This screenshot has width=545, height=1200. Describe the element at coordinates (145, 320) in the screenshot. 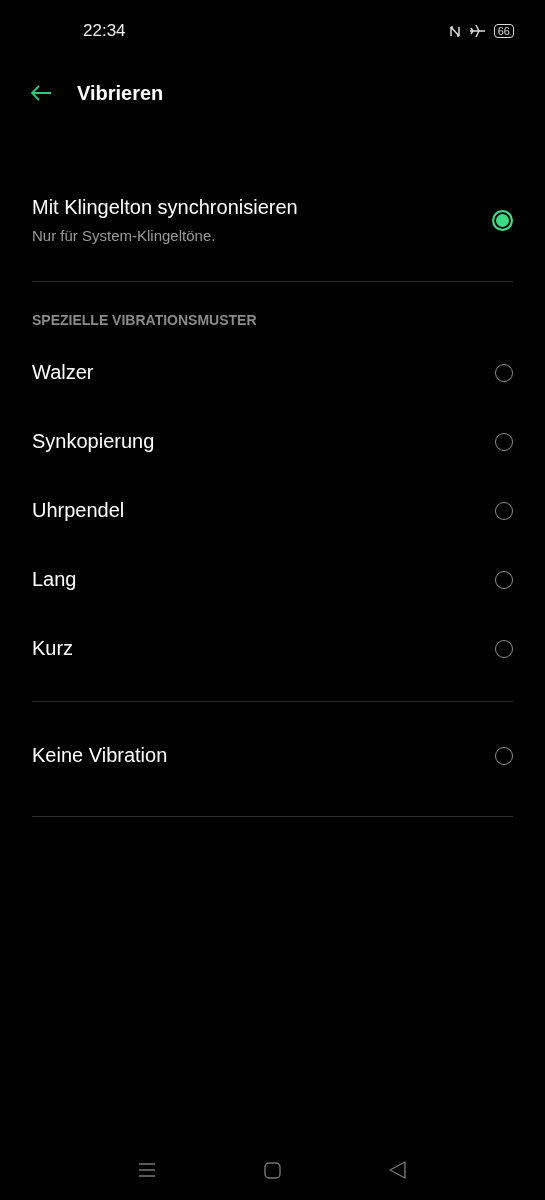

I see `section-header: SPEZIELLE VIBRATIONSMUSTER` at that location.